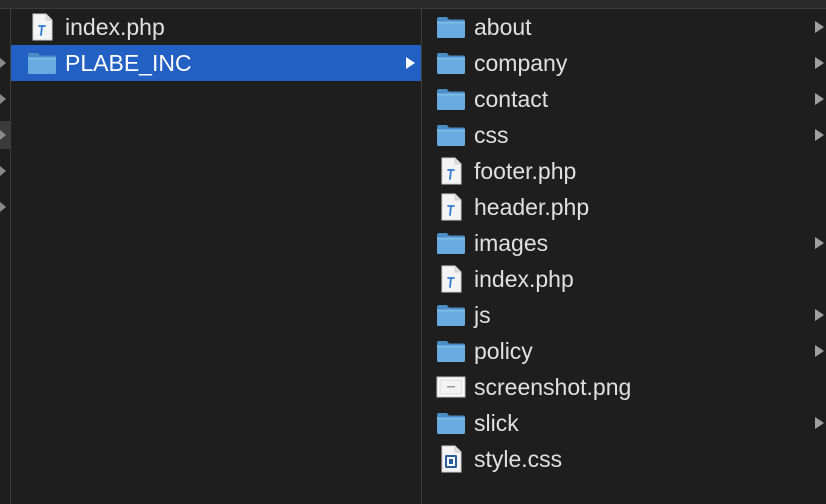  Describe the element at coordinates (216, 63) in the screenshot. I see `folder-row: PLABE_INC` at that location.